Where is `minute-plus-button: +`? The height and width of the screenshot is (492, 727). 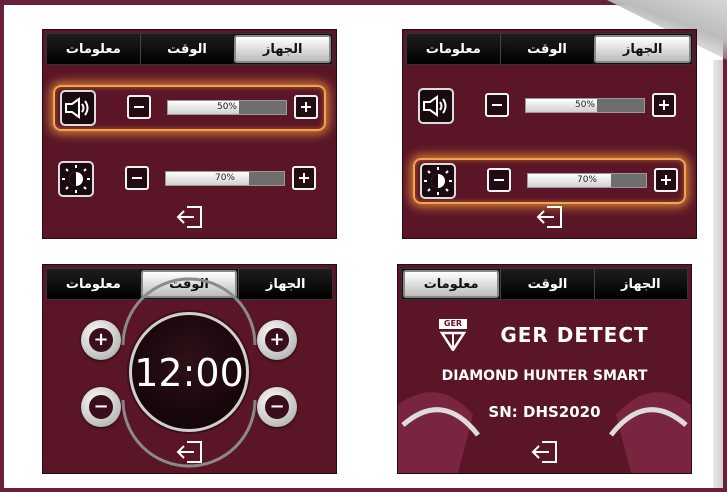 minute-plus-button: + is located at coordinates (277, 340).